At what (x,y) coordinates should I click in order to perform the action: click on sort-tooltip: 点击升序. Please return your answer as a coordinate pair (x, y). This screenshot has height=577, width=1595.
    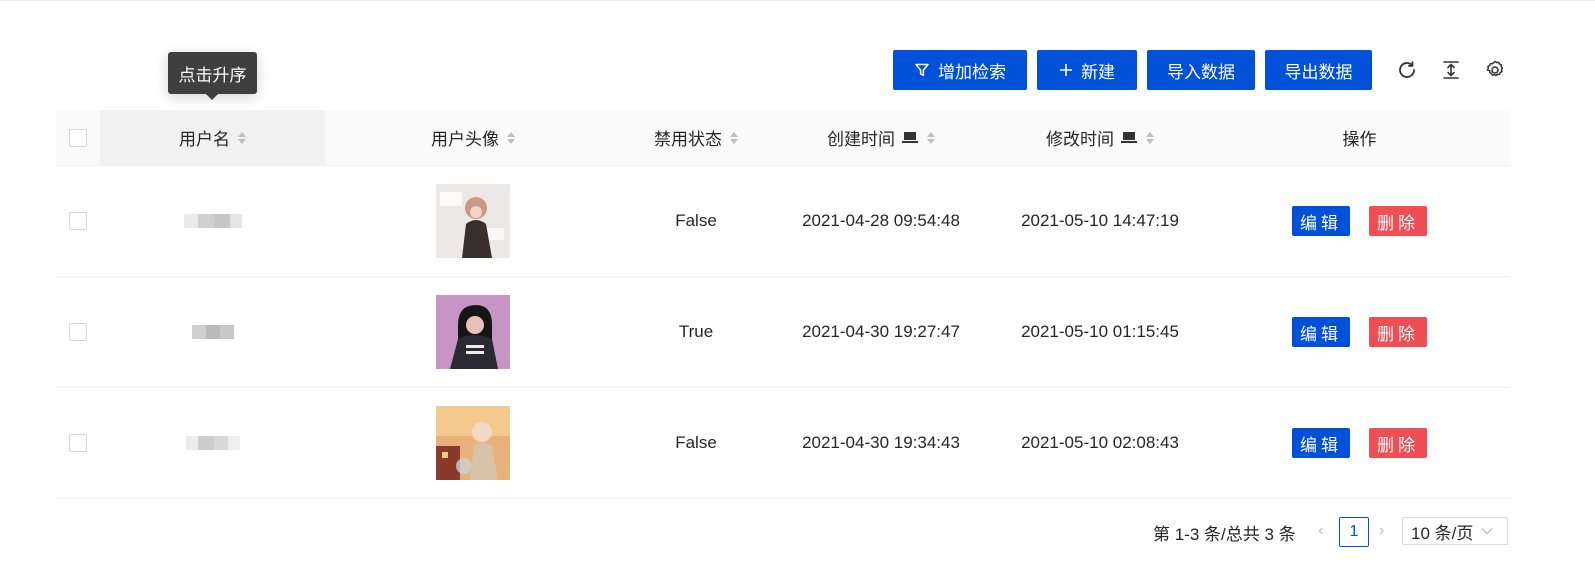
    Looking at the image, I should click on (212, 76).